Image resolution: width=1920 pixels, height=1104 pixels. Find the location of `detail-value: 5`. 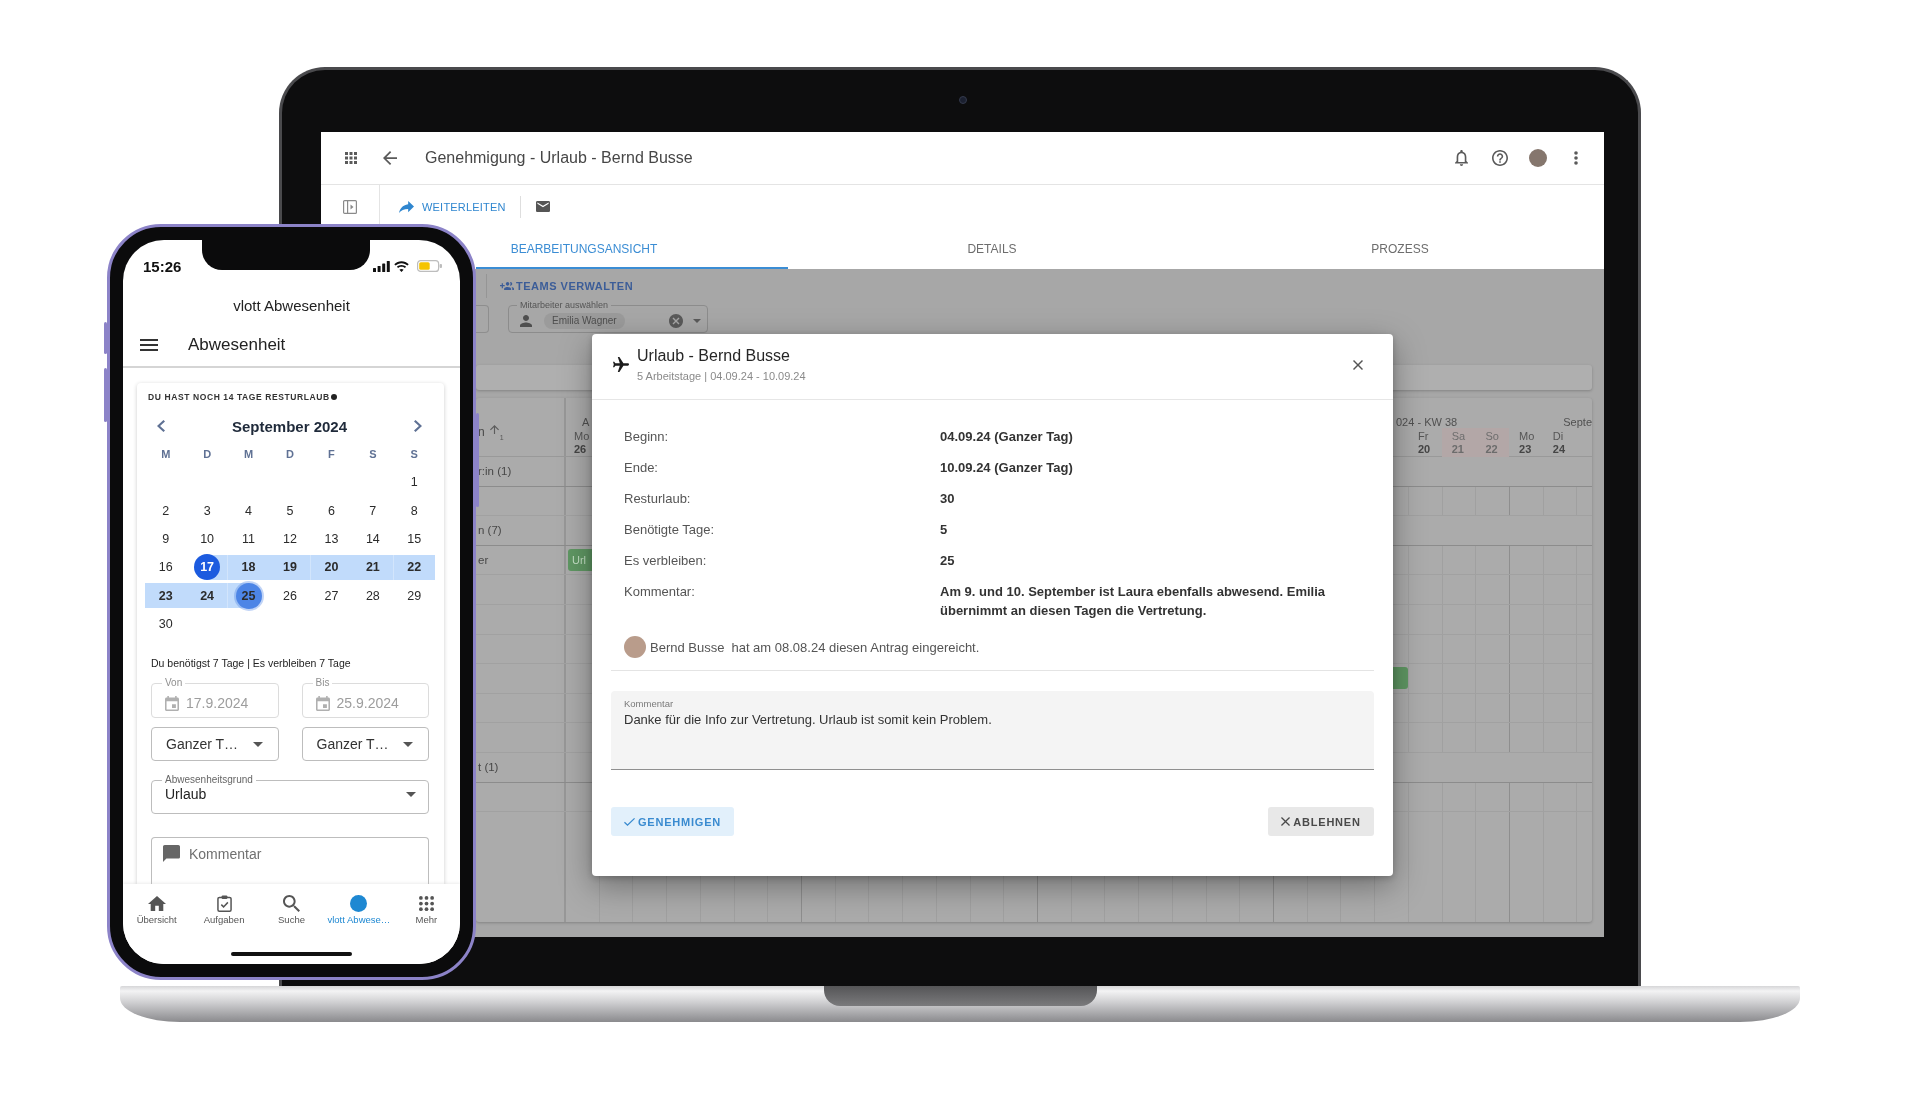

detail-value: 5 is located at coordinates (944, 530).